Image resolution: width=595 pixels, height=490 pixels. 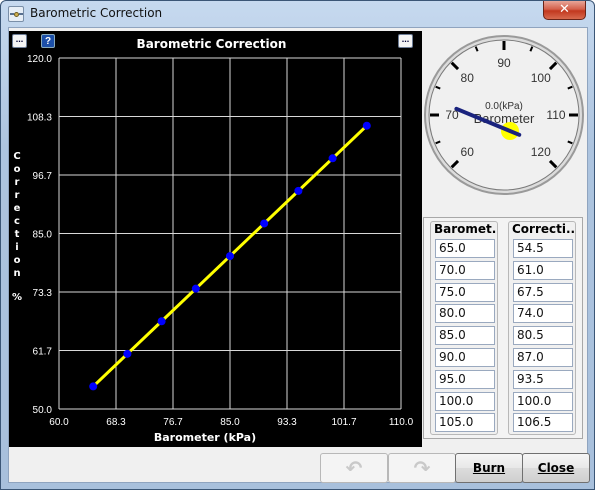 I want to click on undo-icon: ↶, so click(x=354, y=468).